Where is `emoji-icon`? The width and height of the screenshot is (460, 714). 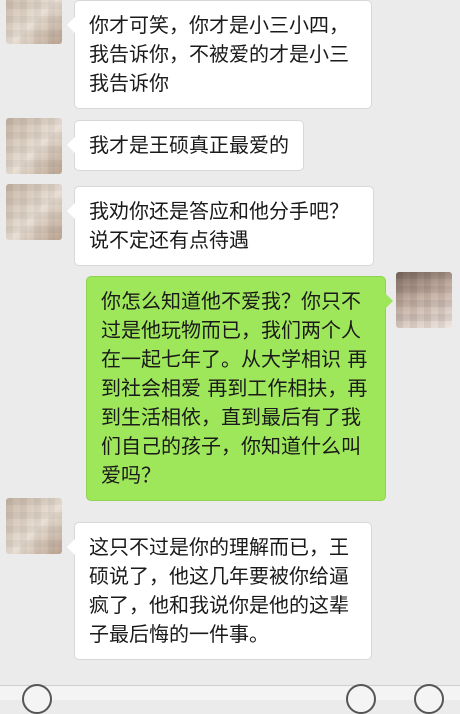 emoji-icon is located at coordinates (361, 699).